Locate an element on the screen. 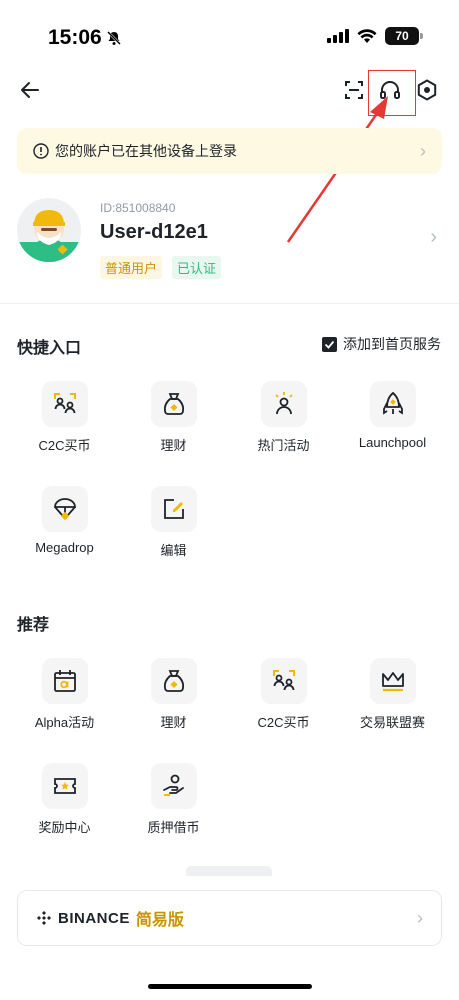  recommended-item-label: 奖励中心 is located at coordinates (64, 827).